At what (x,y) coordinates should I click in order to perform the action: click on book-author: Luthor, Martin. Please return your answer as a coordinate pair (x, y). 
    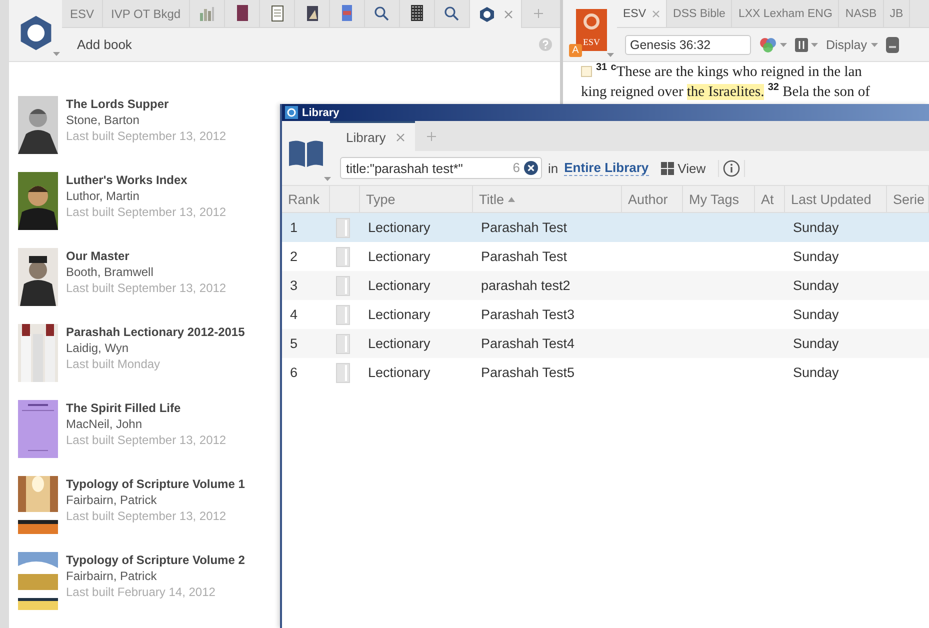
    Looking at the image, I should click on (103, 196).